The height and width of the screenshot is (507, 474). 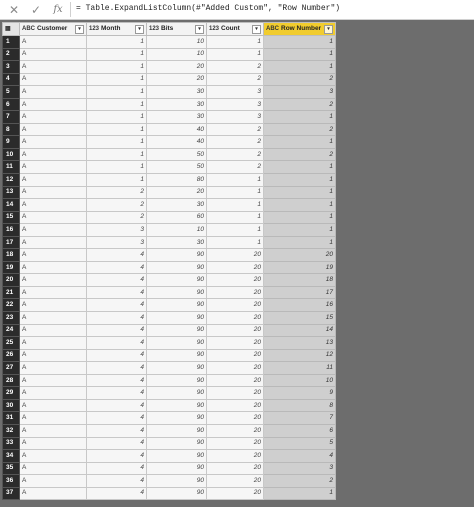 I want to click on close-icon: ✕, so click(x=14, y=9).